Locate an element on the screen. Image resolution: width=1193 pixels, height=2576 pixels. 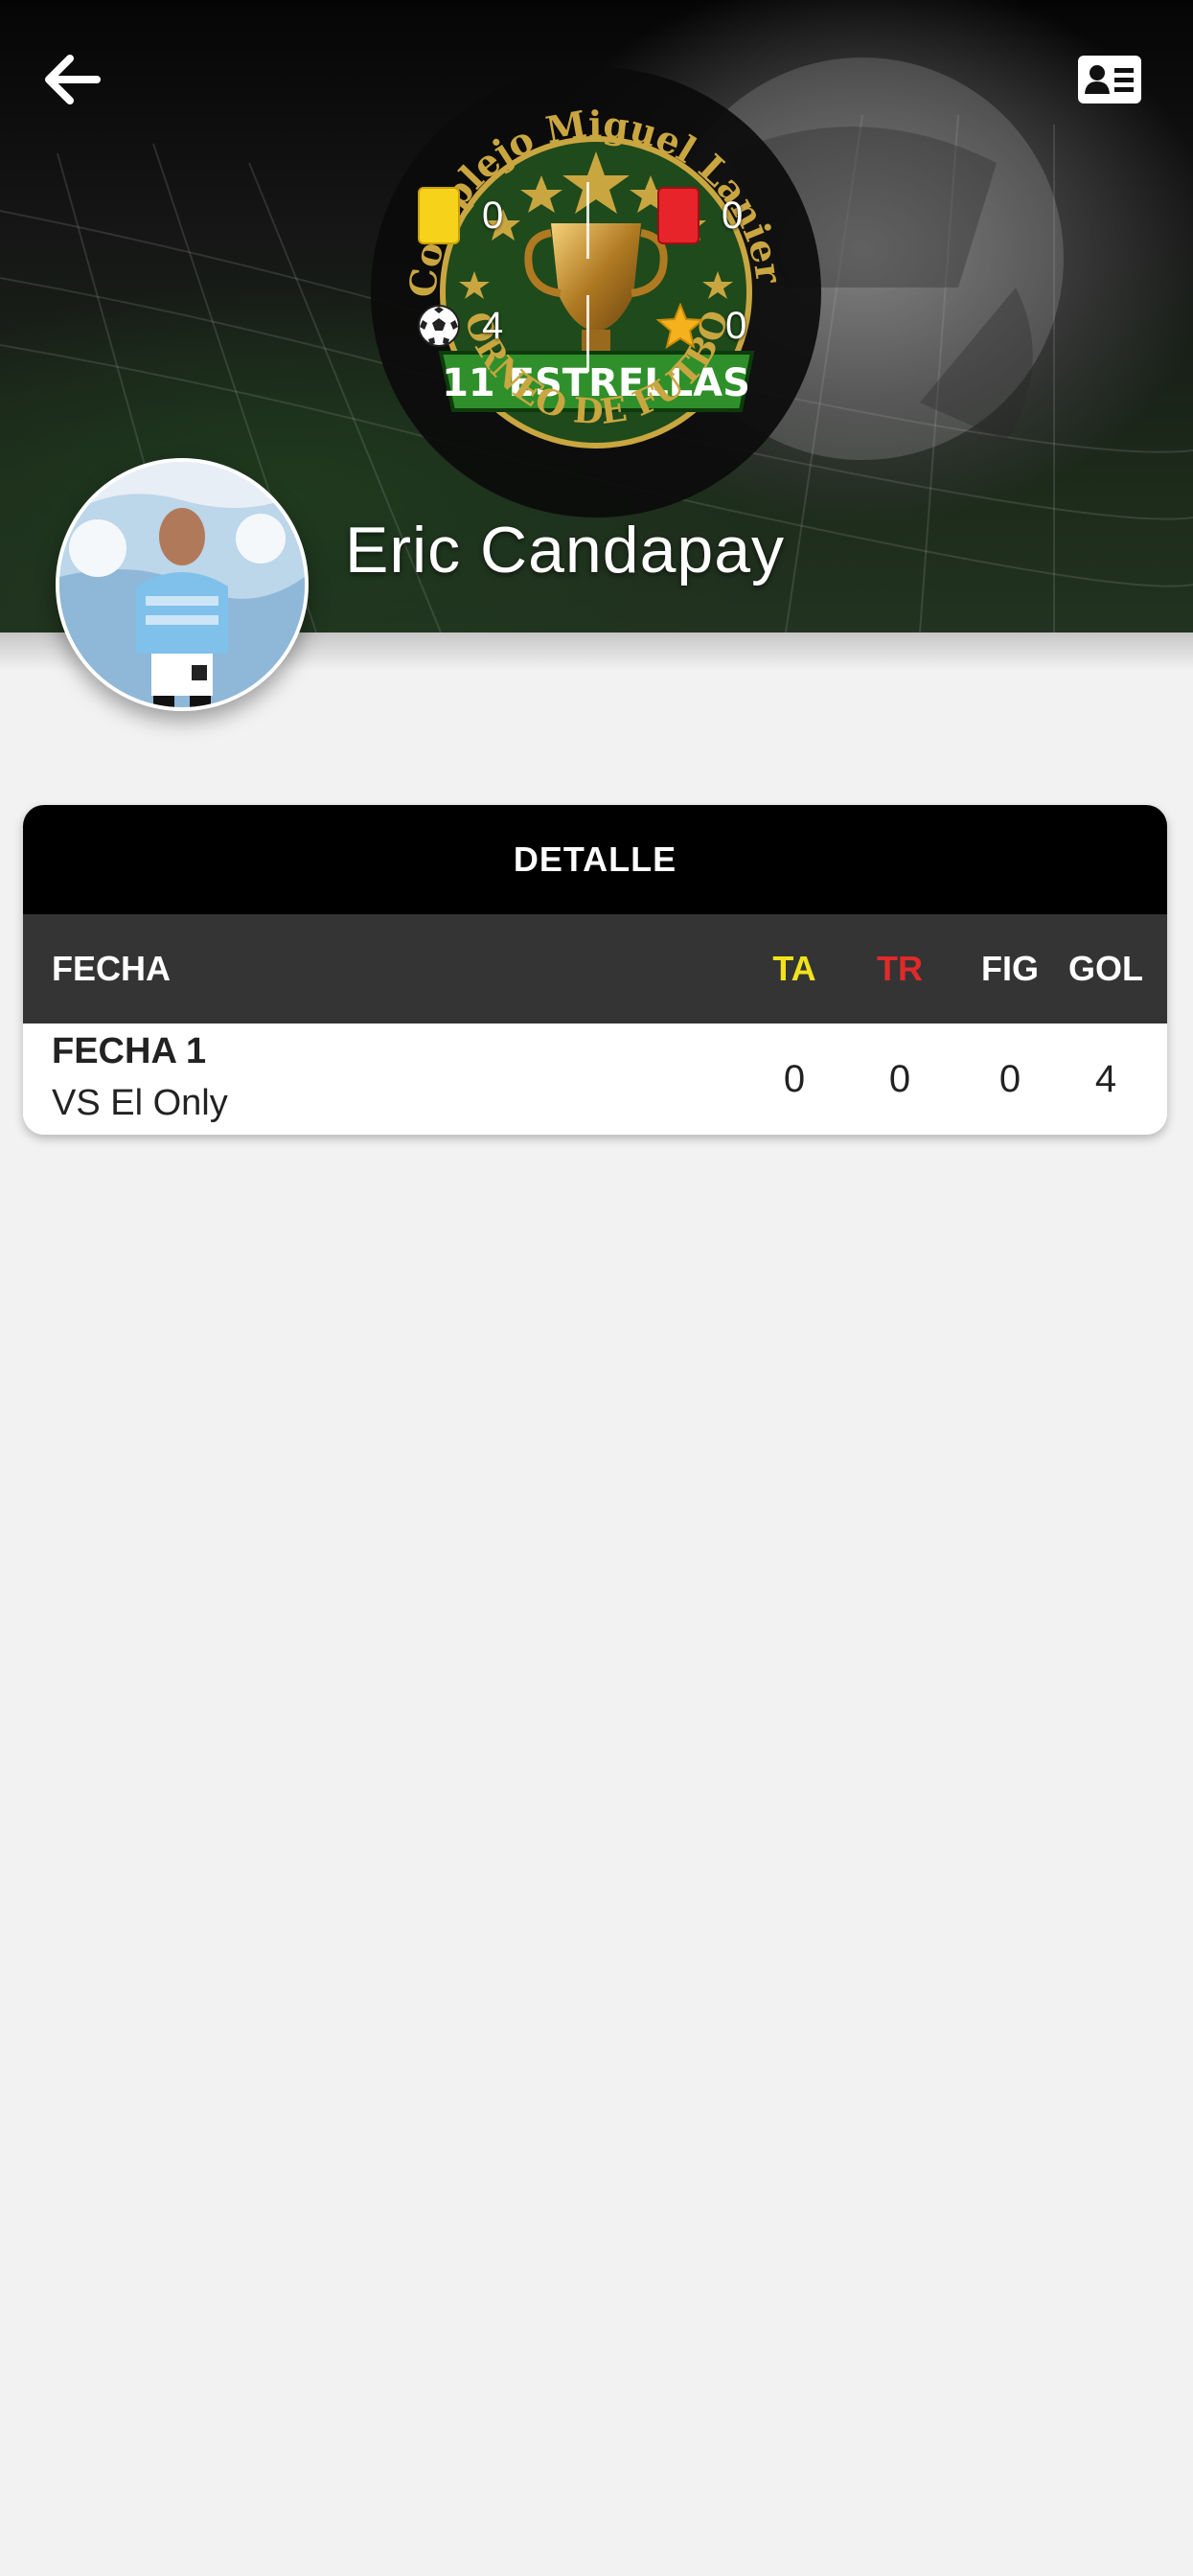
mvp-stat: 0 is located at coordinates (701, 325).